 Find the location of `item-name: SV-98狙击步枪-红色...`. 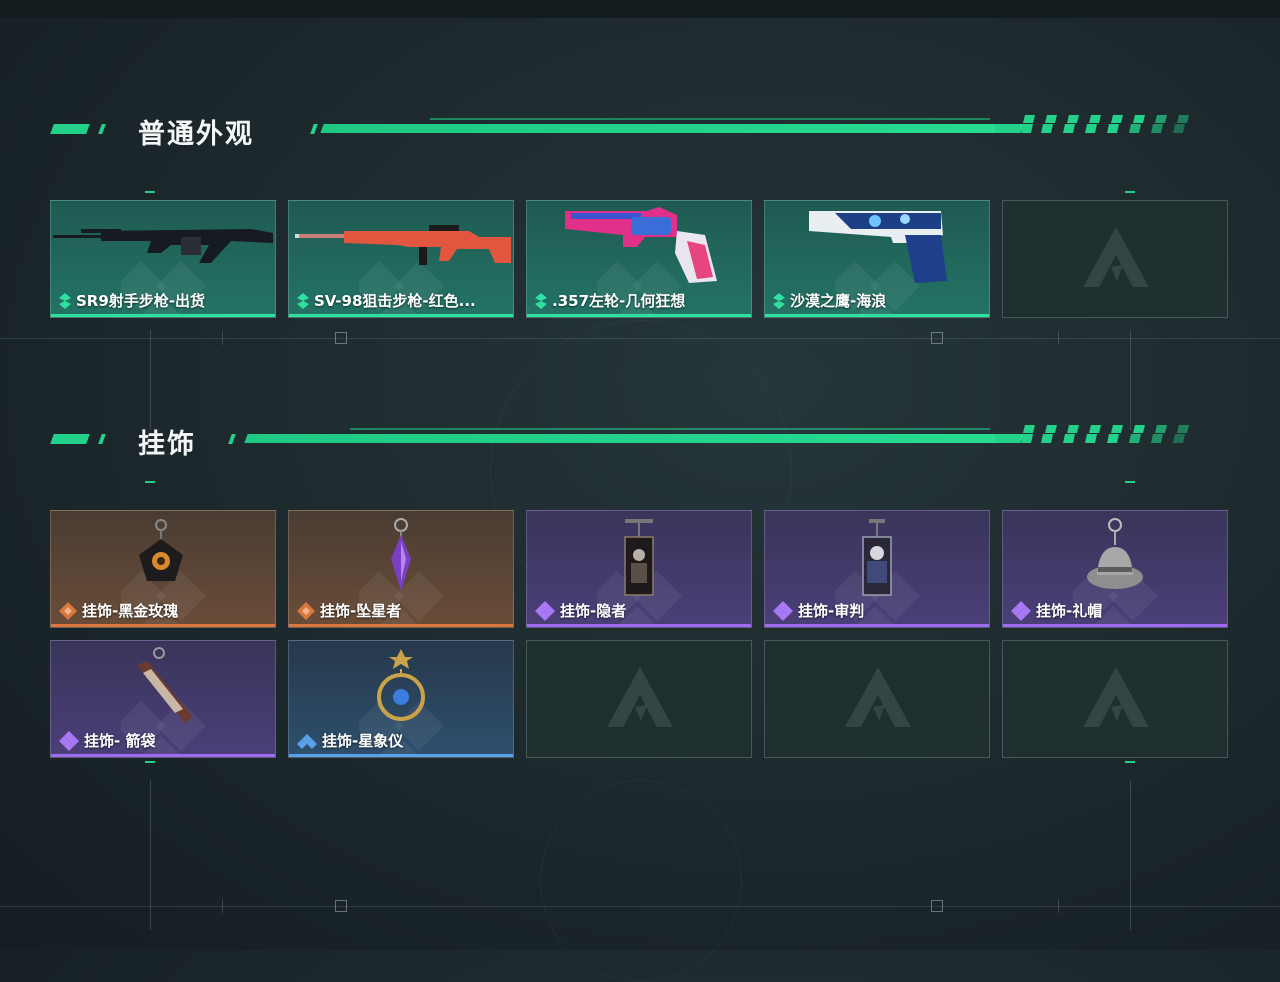

item-name: SV-98狙击步枪-红色... is located at coordinates (395, 301).